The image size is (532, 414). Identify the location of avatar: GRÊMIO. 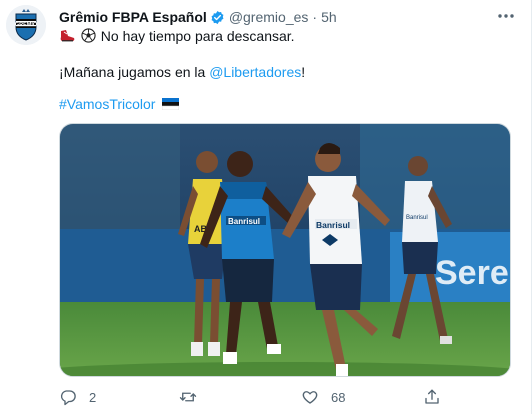
(26, 25).